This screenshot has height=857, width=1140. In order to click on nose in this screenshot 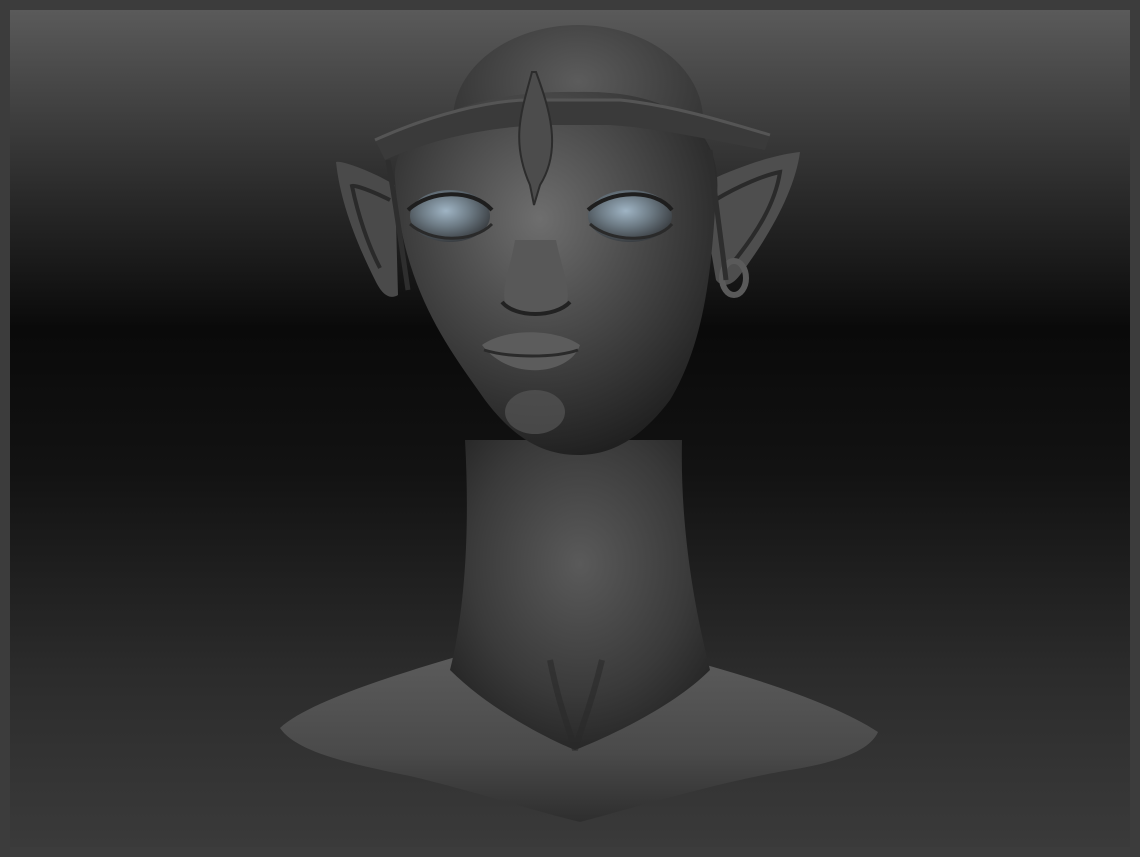, I will do `click(536, 276)`.